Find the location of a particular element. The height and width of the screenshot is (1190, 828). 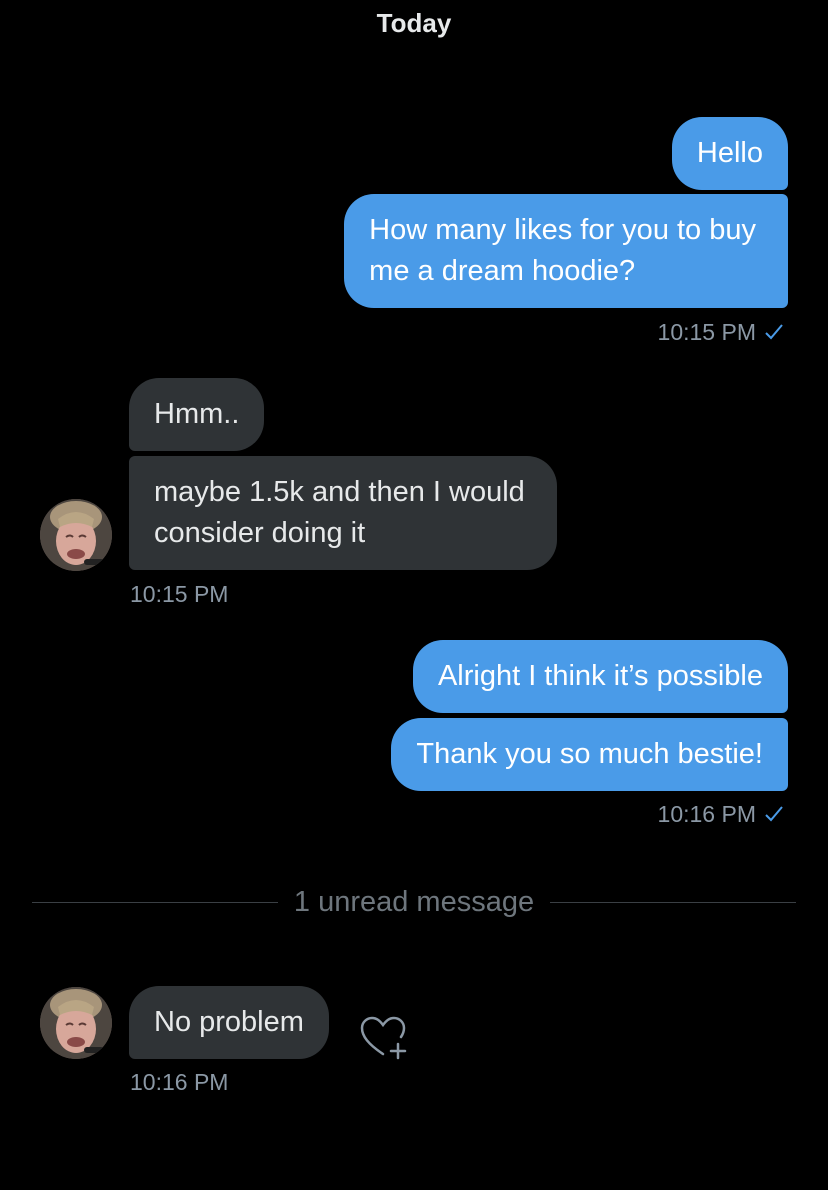

heart-plus-icon is located at coordinates (383, 1037).